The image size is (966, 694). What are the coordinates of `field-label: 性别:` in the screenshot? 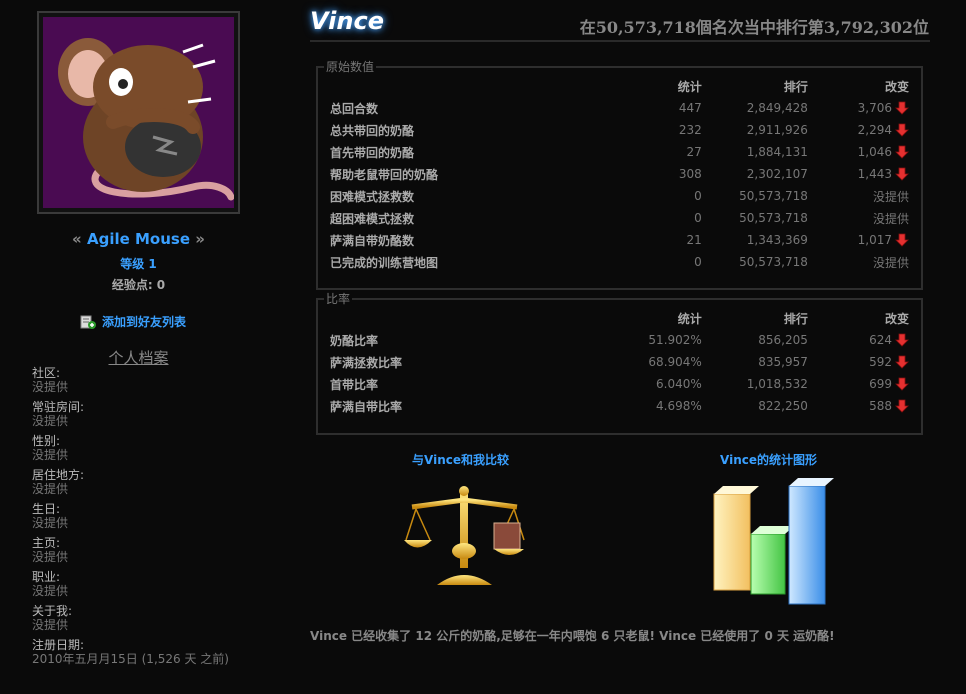 It's located at (46, 441).